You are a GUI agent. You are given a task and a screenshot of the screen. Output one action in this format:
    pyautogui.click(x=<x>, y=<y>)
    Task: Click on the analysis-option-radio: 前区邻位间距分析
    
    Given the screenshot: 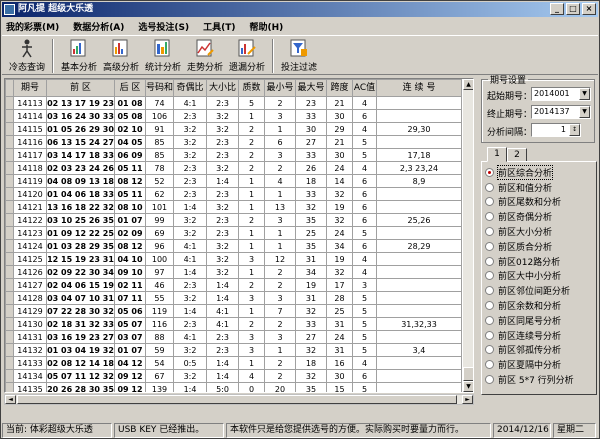 What is the action you would take?
    pyautogui.click(x=540, y=290)
    